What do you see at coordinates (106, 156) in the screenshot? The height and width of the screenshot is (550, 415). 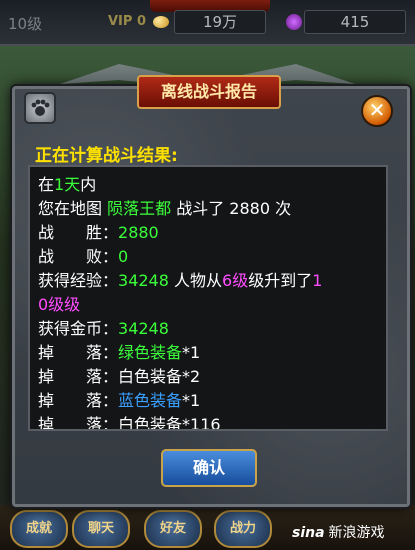 I see `calculating-heading: 正在计算战斗结果:` at bounding box center [106, 156].